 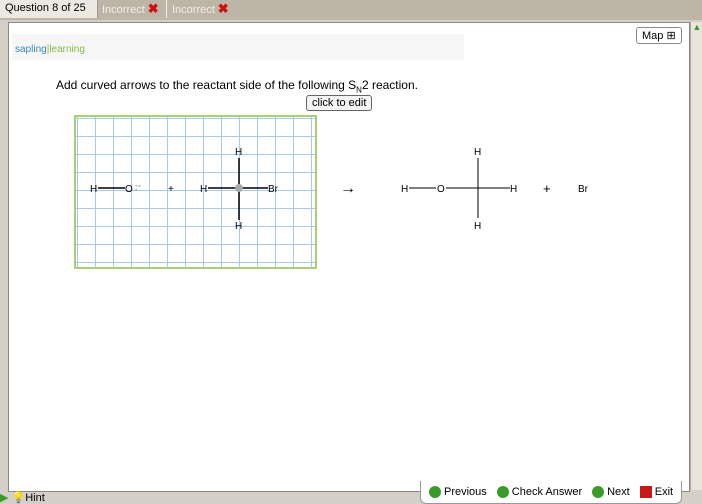 I want to click on hint-button: ▶ 💡Hint, so click(x=22, y=497).